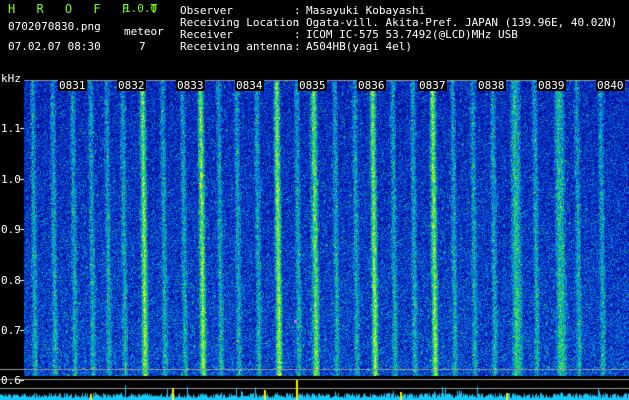 The width and height of the screenshot is (629, 400). I want to click on y-tick-label: 0.8, so click(11, 280).